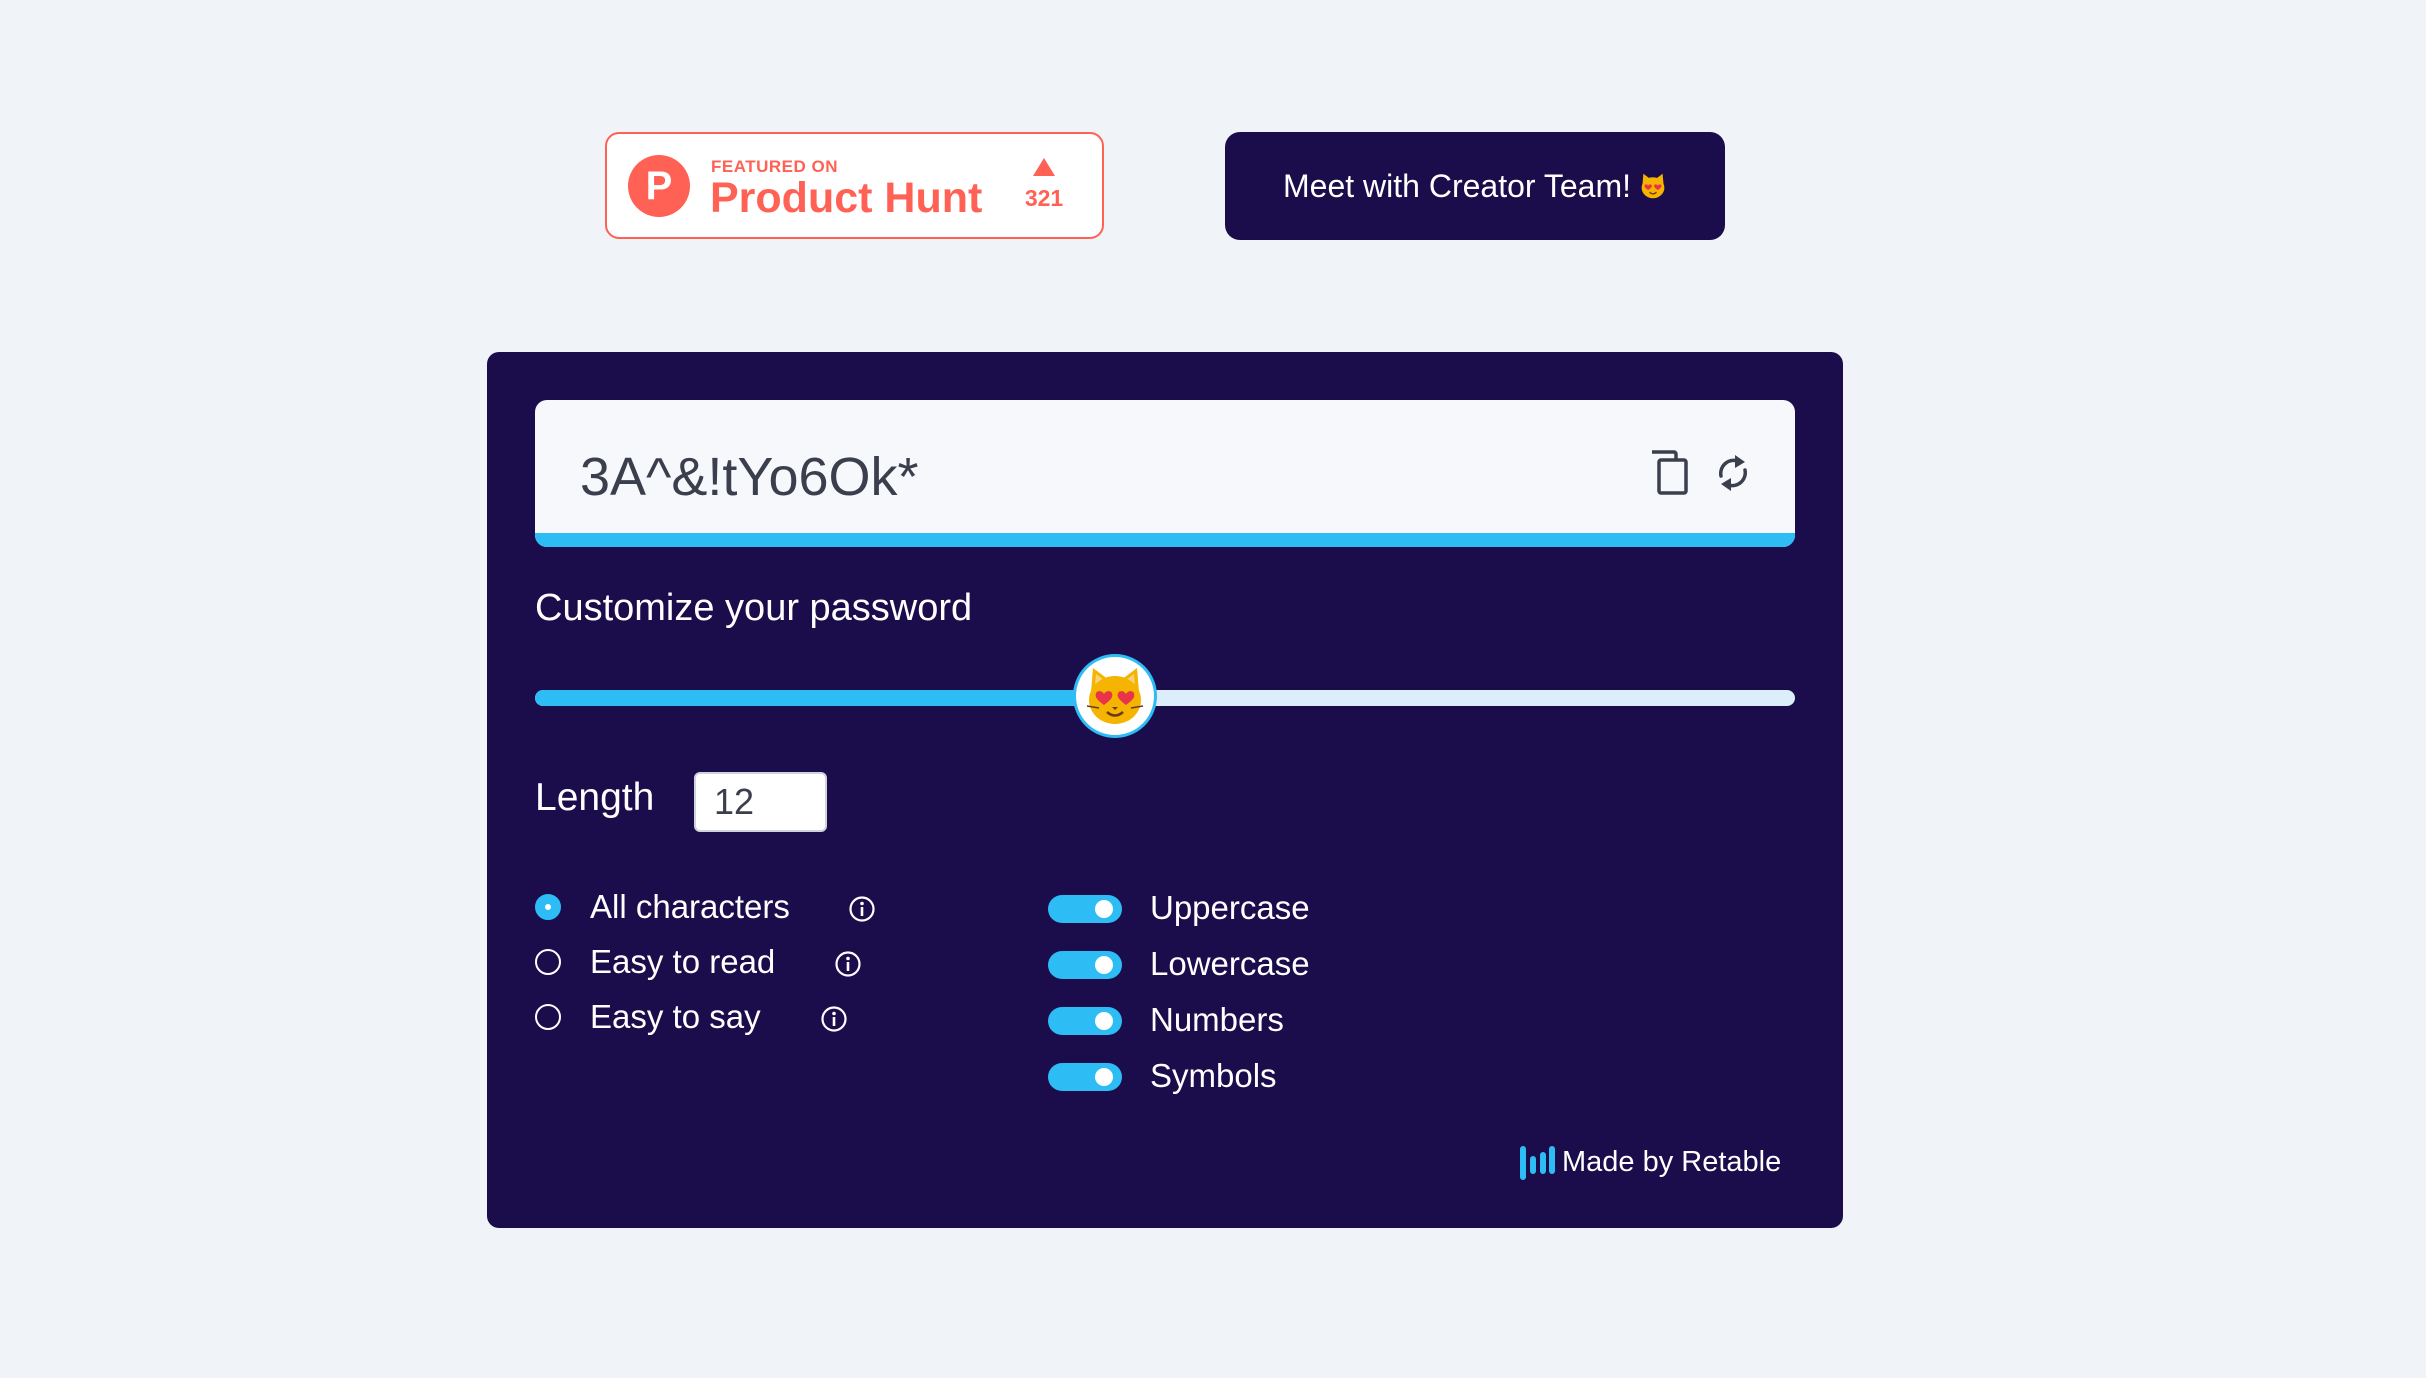  Describe the element at coordinates (1044, 167) in the screenshot. I see `upvote-arrow-icon` at that location.